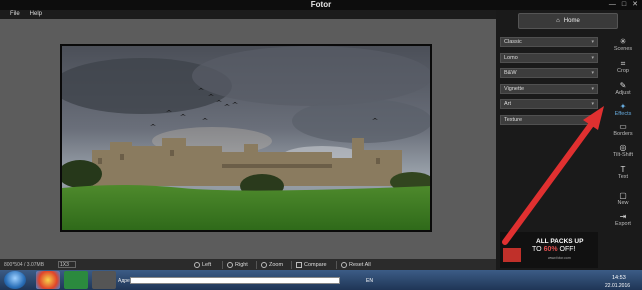 Image resolution: width=642 pixels, height=290 pixels. I want to click on language-indicator: EN, so click(369, 281).